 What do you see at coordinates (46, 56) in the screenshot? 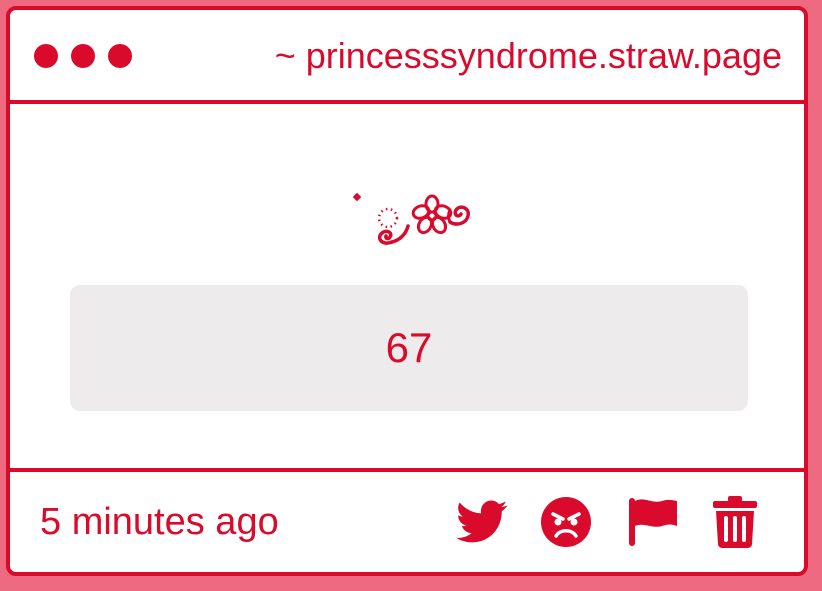
I see `close-dot` at bounding box center [46, 56].